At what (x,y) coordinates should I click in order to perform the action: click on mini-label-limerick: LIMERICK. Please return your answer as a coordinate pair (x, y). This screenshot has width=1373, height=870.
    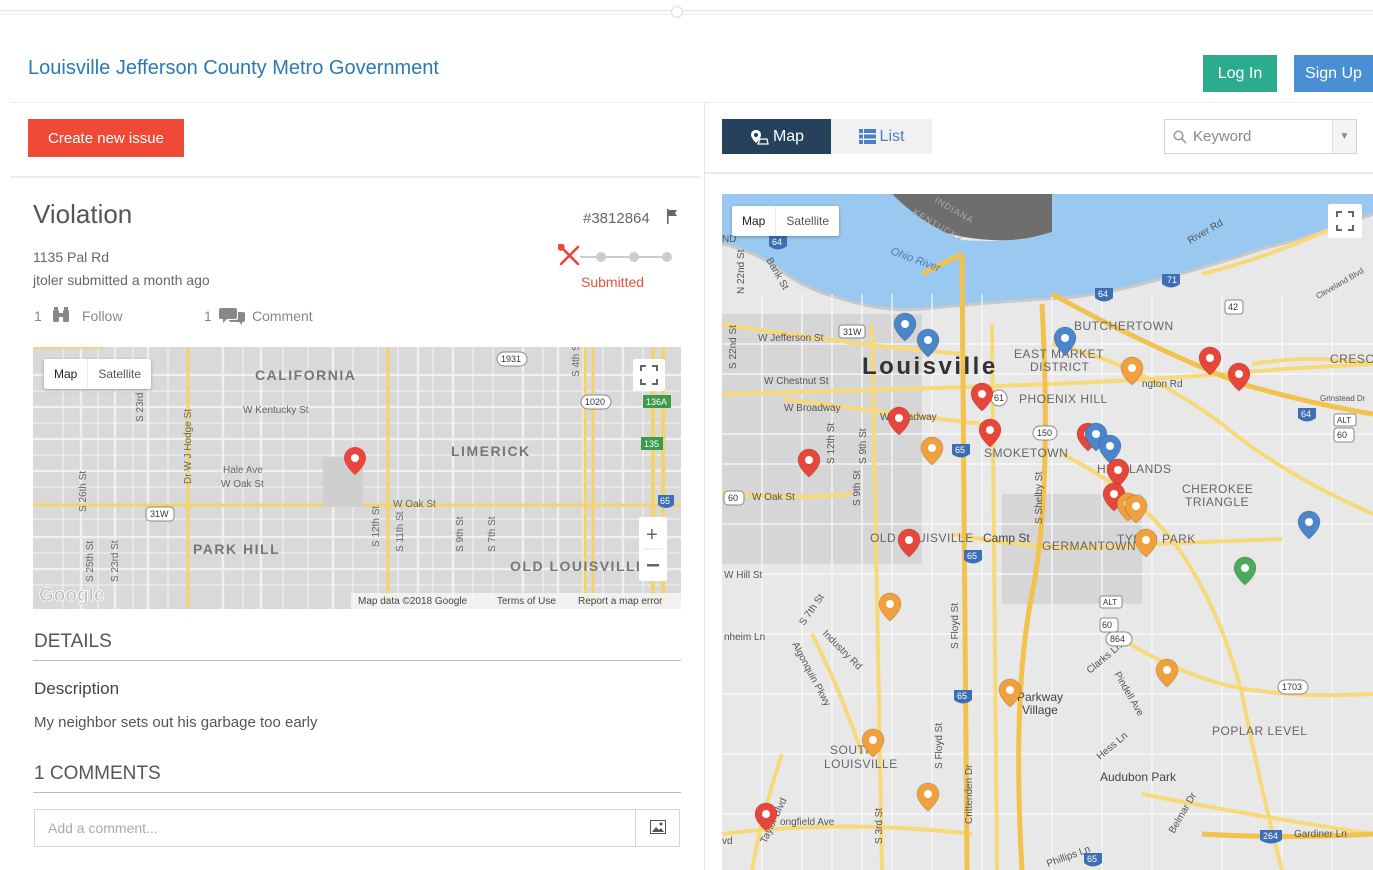
    Looking at the image, I should click on (491, 451).